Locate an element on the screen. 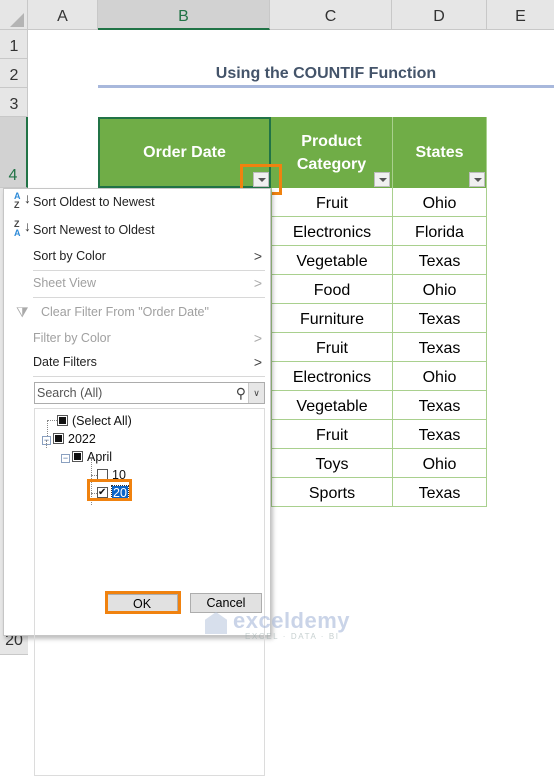  row-header-1: 1 is located at coordinates (14, 44).